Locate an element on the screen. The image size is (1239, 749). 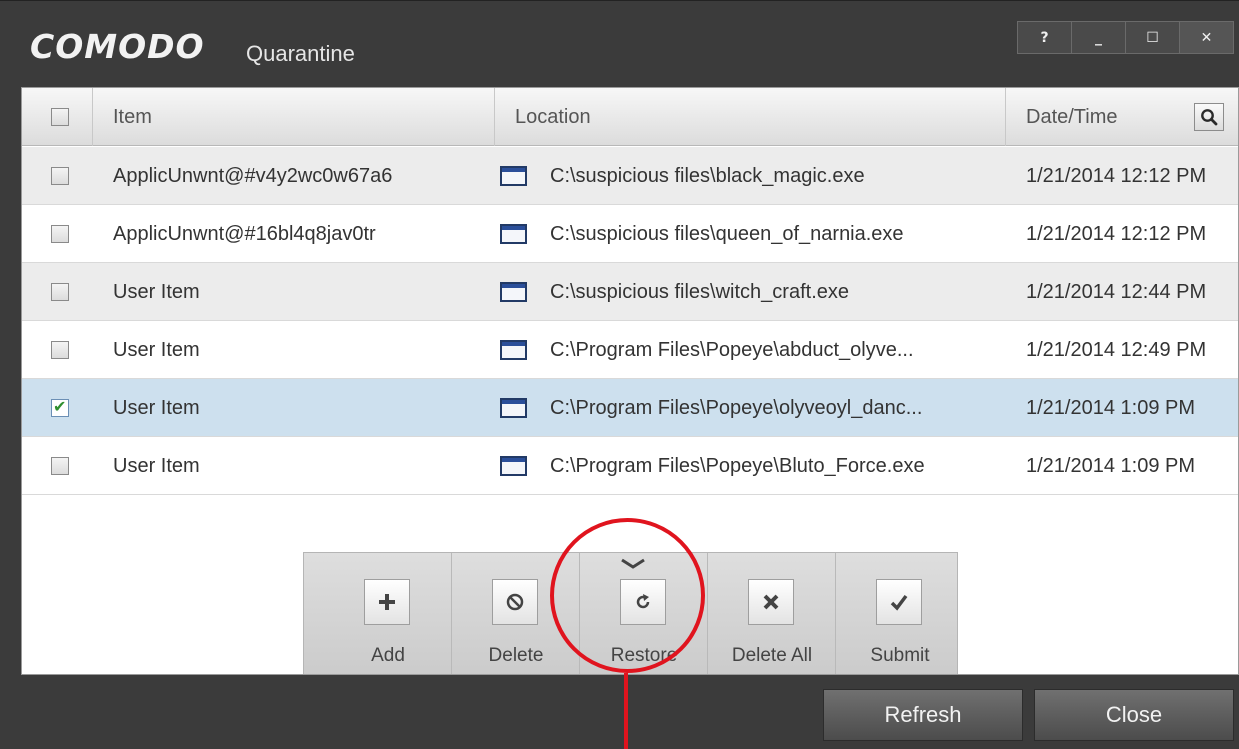
delete-button: Delete is located at coordinates (516, 613).